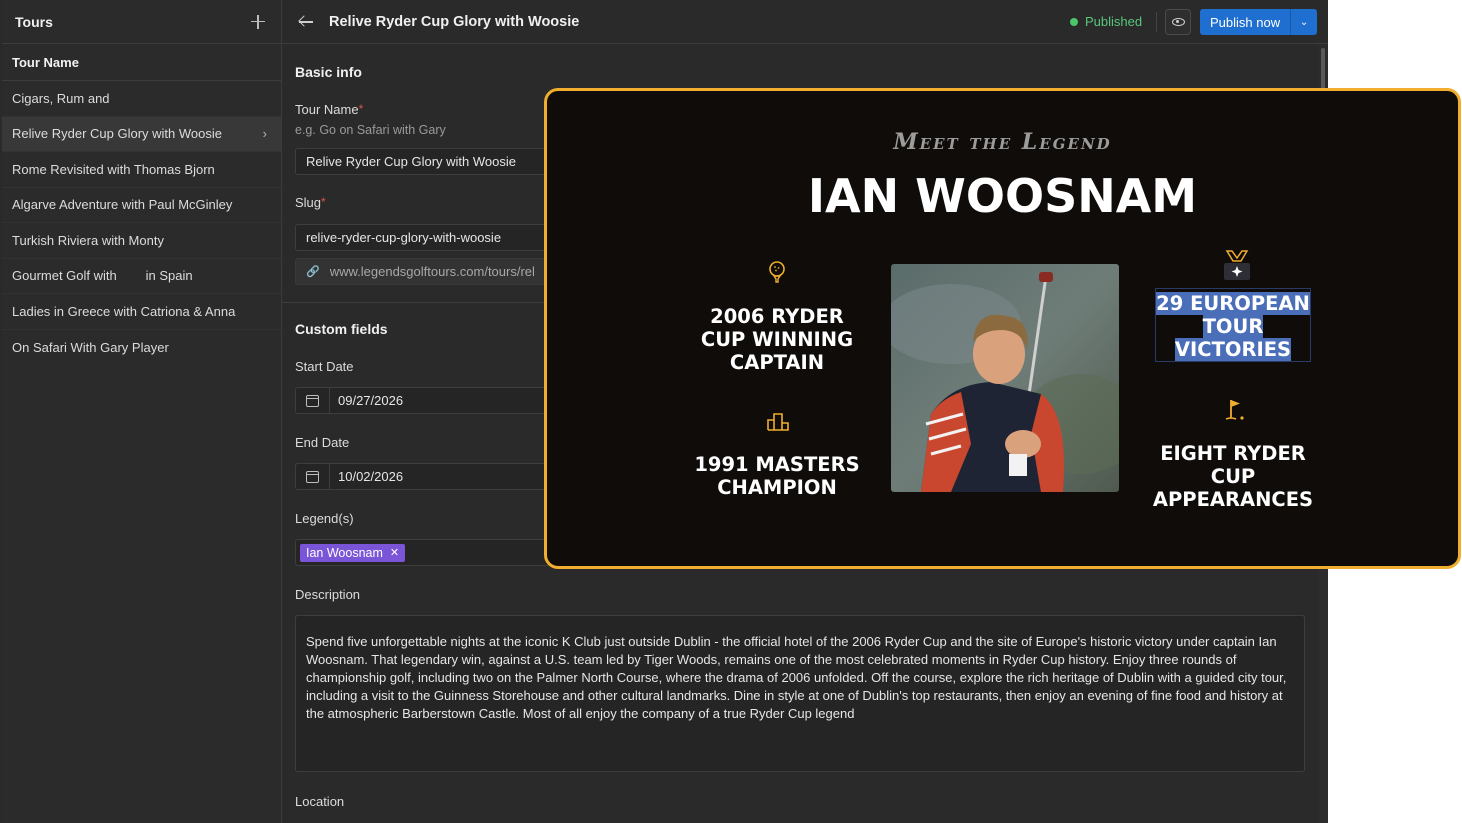  Describe the element at coordinates (113, 169) in the screenshot. I see `sidebar-item-label: Rome Revisited with Thomas Bjorn` at that location.